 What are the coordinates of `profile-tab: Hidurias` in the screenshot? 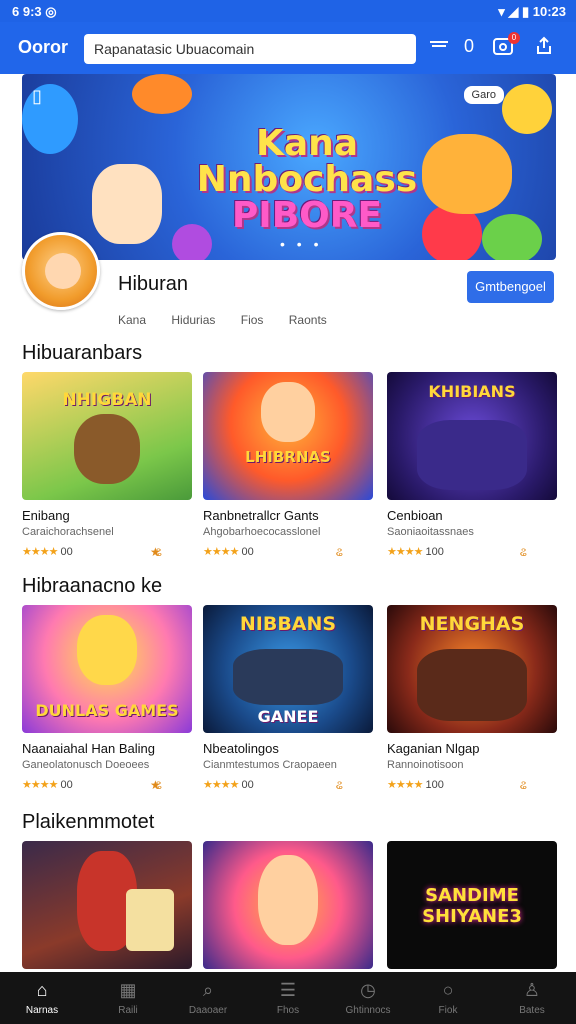 It's located at (193, 320).